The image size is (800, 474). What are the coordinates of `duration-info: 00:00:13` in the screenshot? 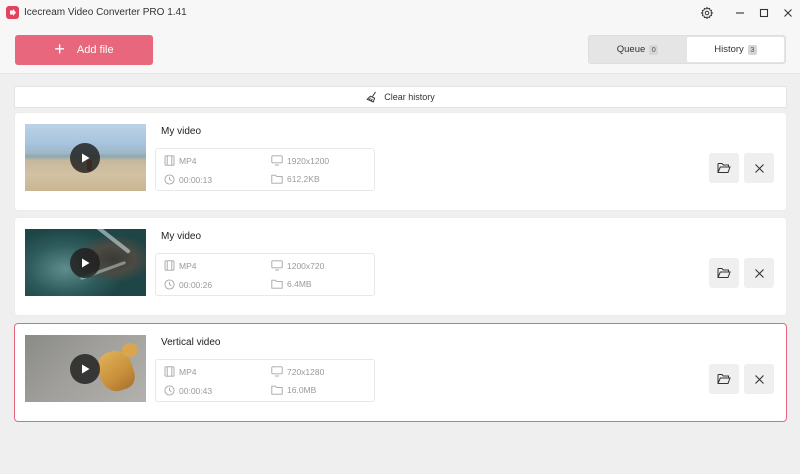 It's located at (188, 179).